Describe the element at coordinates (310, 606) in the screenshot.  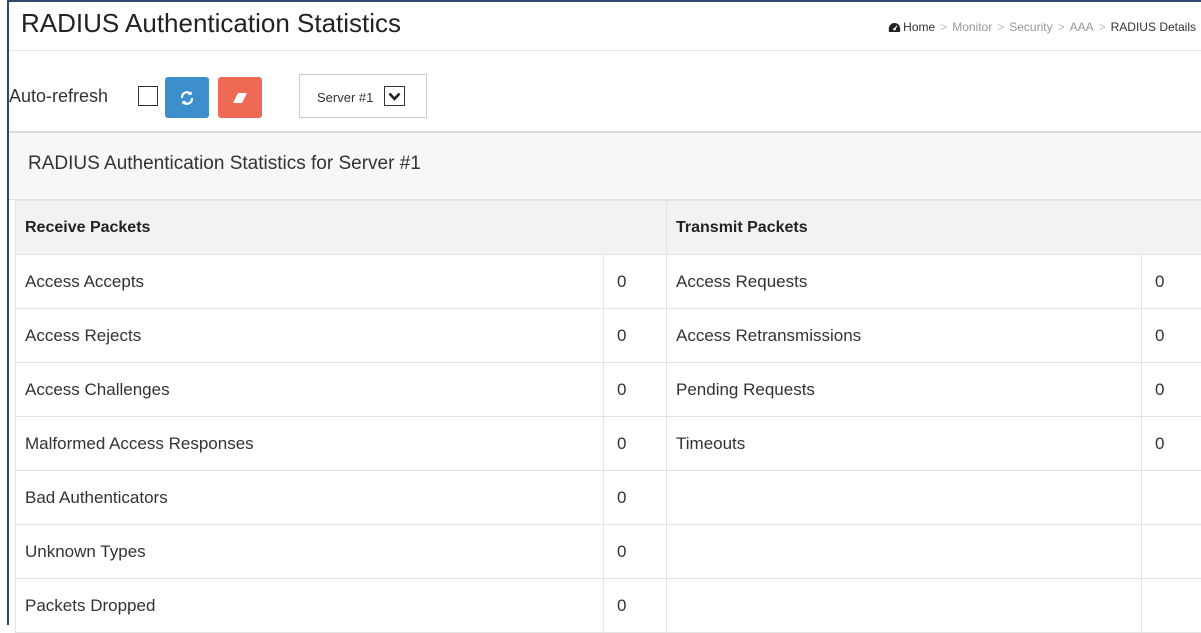
I see `rx-label: Packets Dropped` at that location.